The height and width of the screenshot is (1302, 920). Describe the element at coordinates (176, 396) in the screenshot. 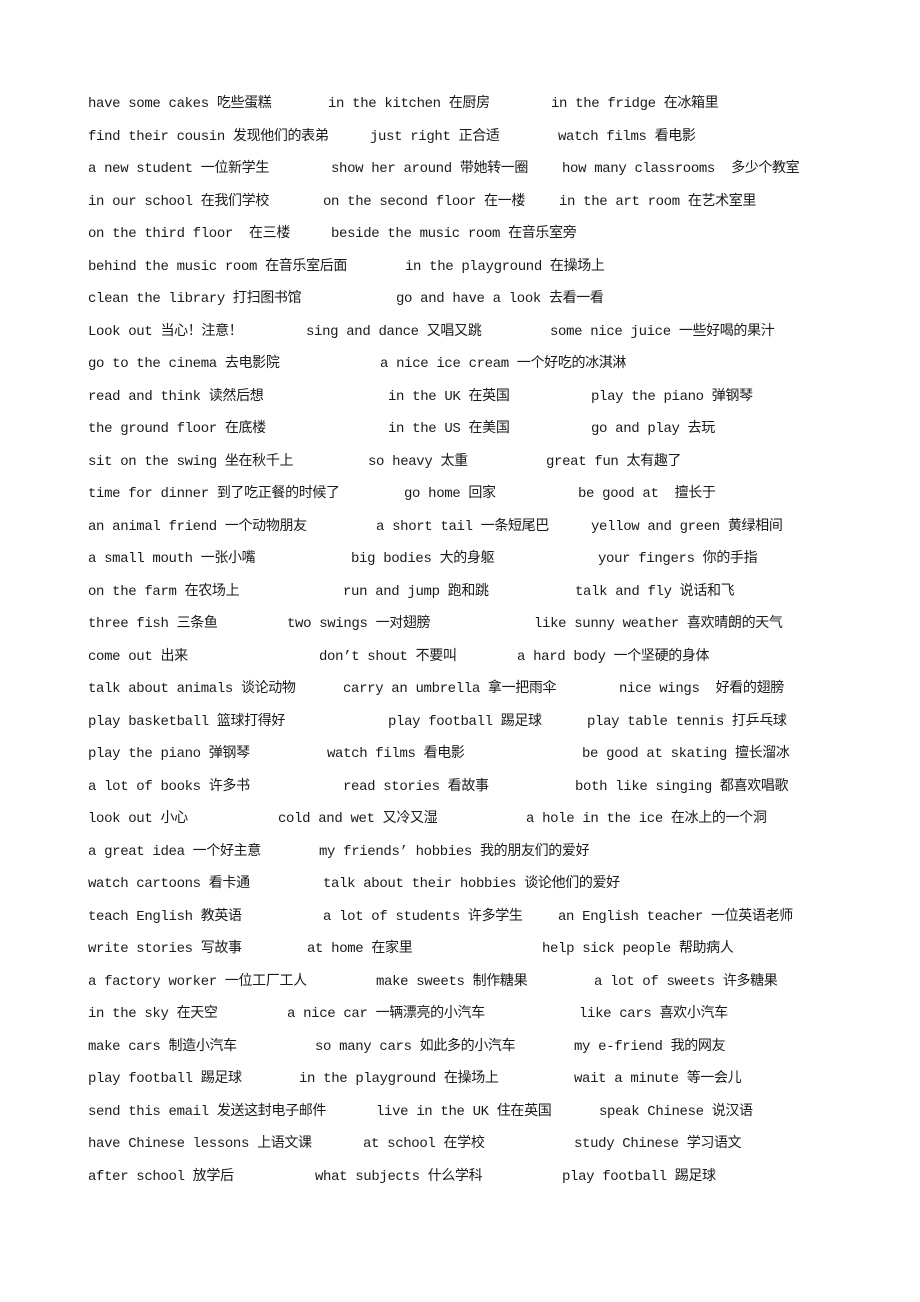

I see `vocab-phrase: read and think 读然后想` at that location.